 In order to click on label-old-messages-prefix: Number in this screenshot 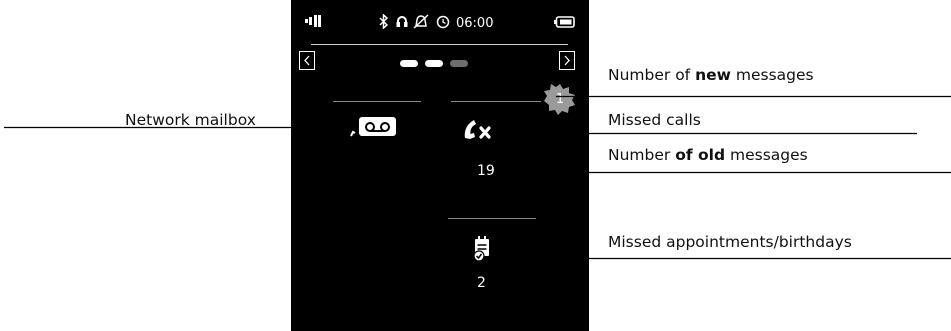, I will do `click(642, 155)`.